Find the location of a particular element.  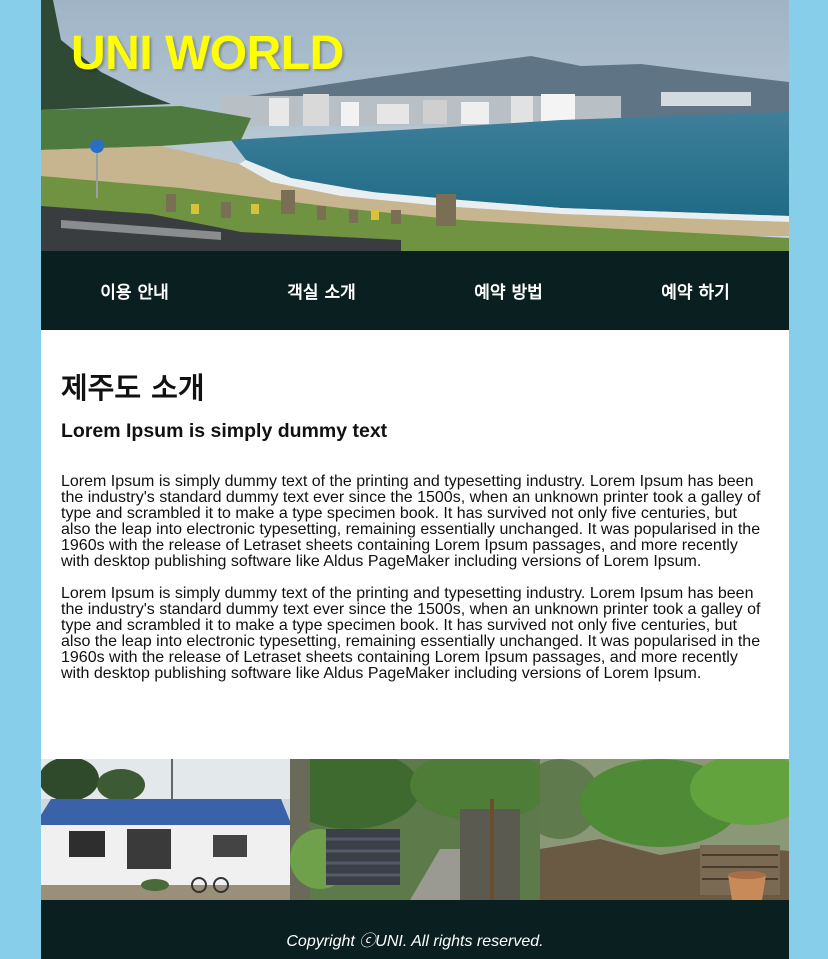

house-photo is located at coordinates (165, 829).